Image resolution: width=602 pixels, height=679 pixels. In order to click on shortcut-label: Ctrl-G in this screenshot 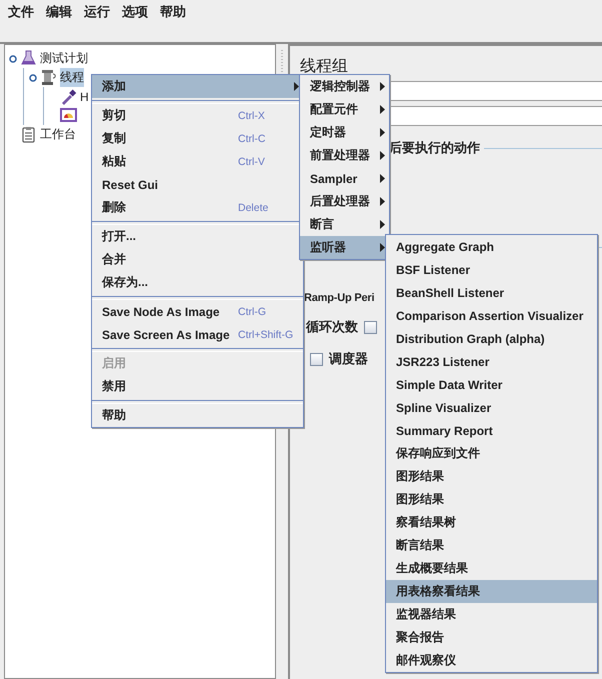, I will do `click(252, 312)`.